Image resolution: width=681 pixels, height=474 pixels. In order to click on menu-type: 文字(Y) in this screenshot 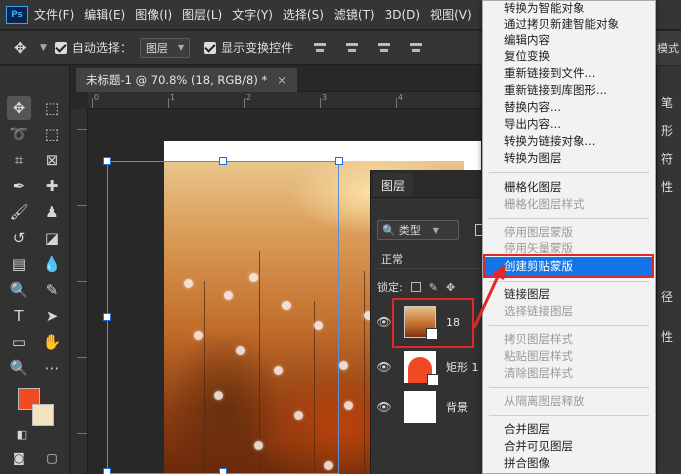, I will do `click(252, 14)`.